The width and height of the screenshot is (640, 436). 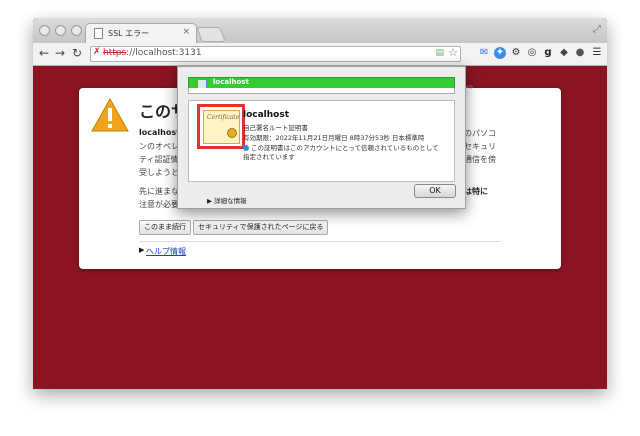 What do you see at coordinates (129, 33) in the screenshot?
I see `tab-title: SSL エラー` at bounding box center [129, 33].